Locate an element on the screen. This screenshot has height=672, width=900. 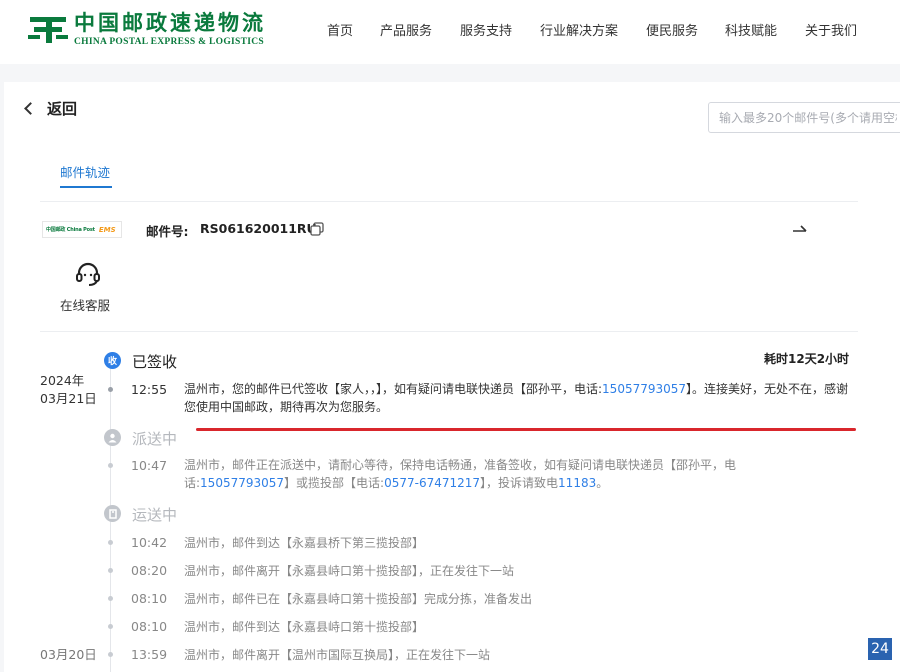
nav-technology: 科技赋能 is located at coordinates (751, 29).